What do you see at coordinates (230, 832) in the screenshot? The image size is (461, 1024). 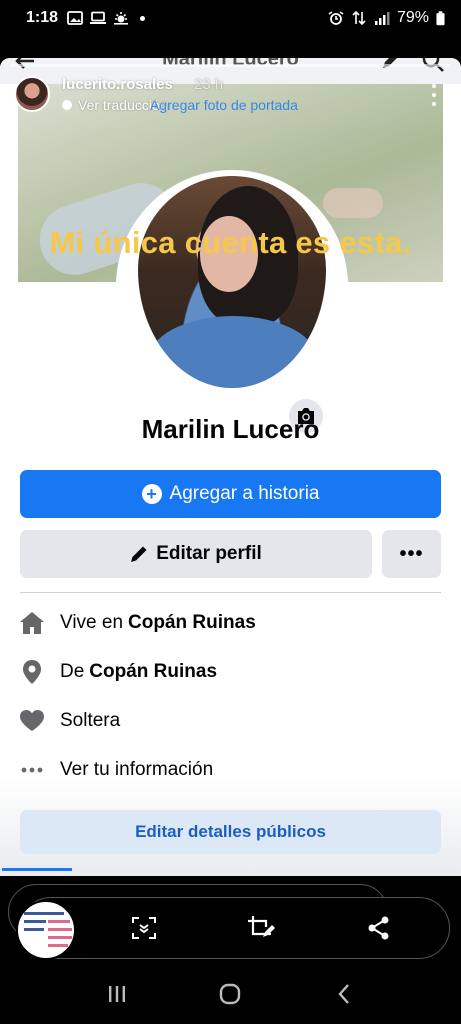 I see `edit-public-details-button: Editar detalles públicos` at bounding box center [230, 832].